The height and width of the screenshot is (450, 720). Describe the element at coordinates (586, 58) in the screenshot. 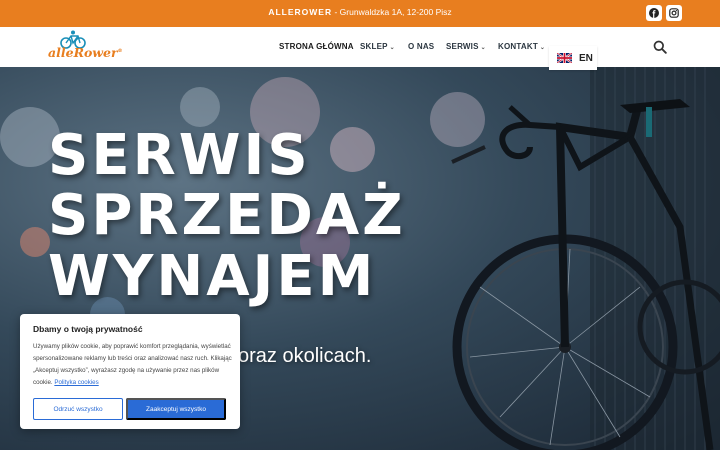

I see `language-label: EN` at that location.